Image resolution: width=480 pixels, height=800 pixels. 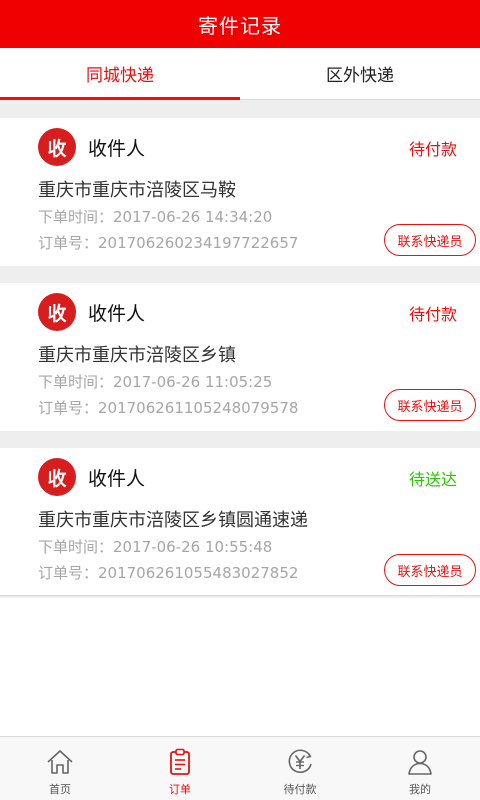 I want to click on nav-orders: 订单, so click(x=180, y=768).